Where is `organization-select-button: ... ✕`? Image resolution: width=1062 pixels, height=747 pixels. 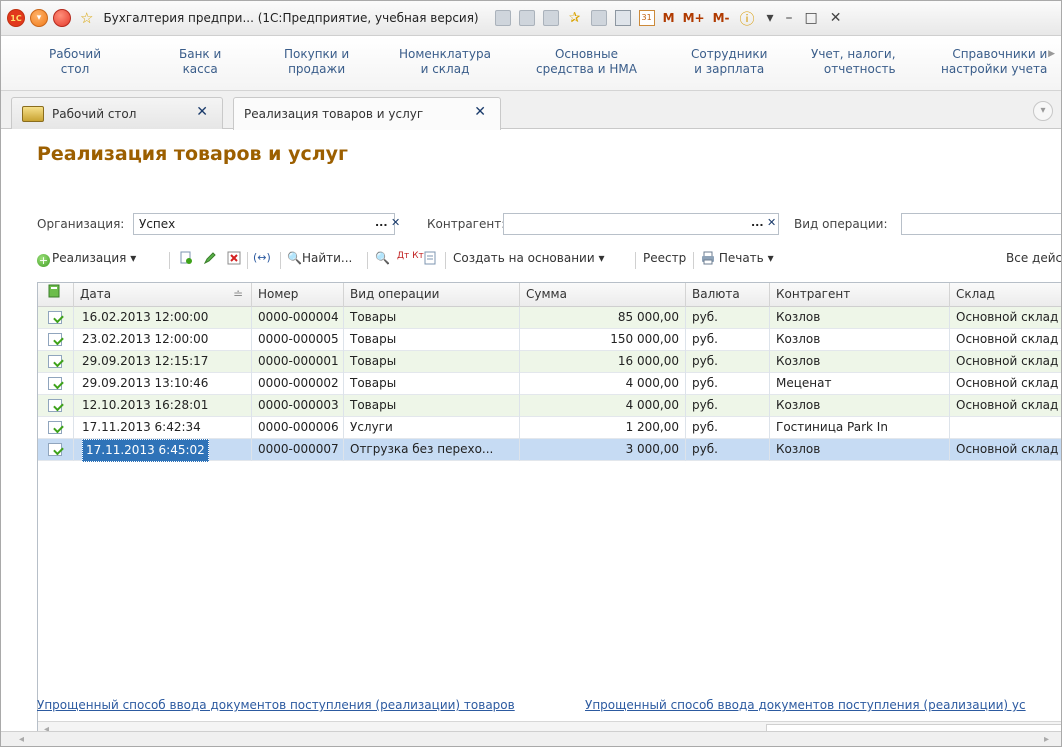
organization-select-button: ... ✕ is located at coordinates (387, 222).